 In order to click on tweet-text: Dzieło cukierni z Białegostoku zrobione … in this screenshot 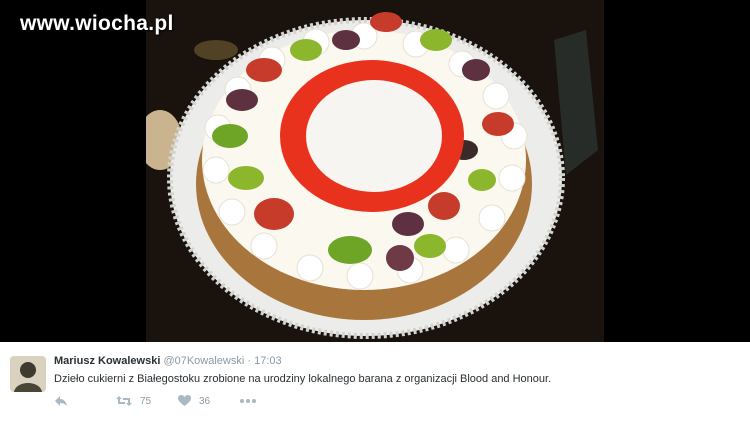, I will do `click(303, 379)`.